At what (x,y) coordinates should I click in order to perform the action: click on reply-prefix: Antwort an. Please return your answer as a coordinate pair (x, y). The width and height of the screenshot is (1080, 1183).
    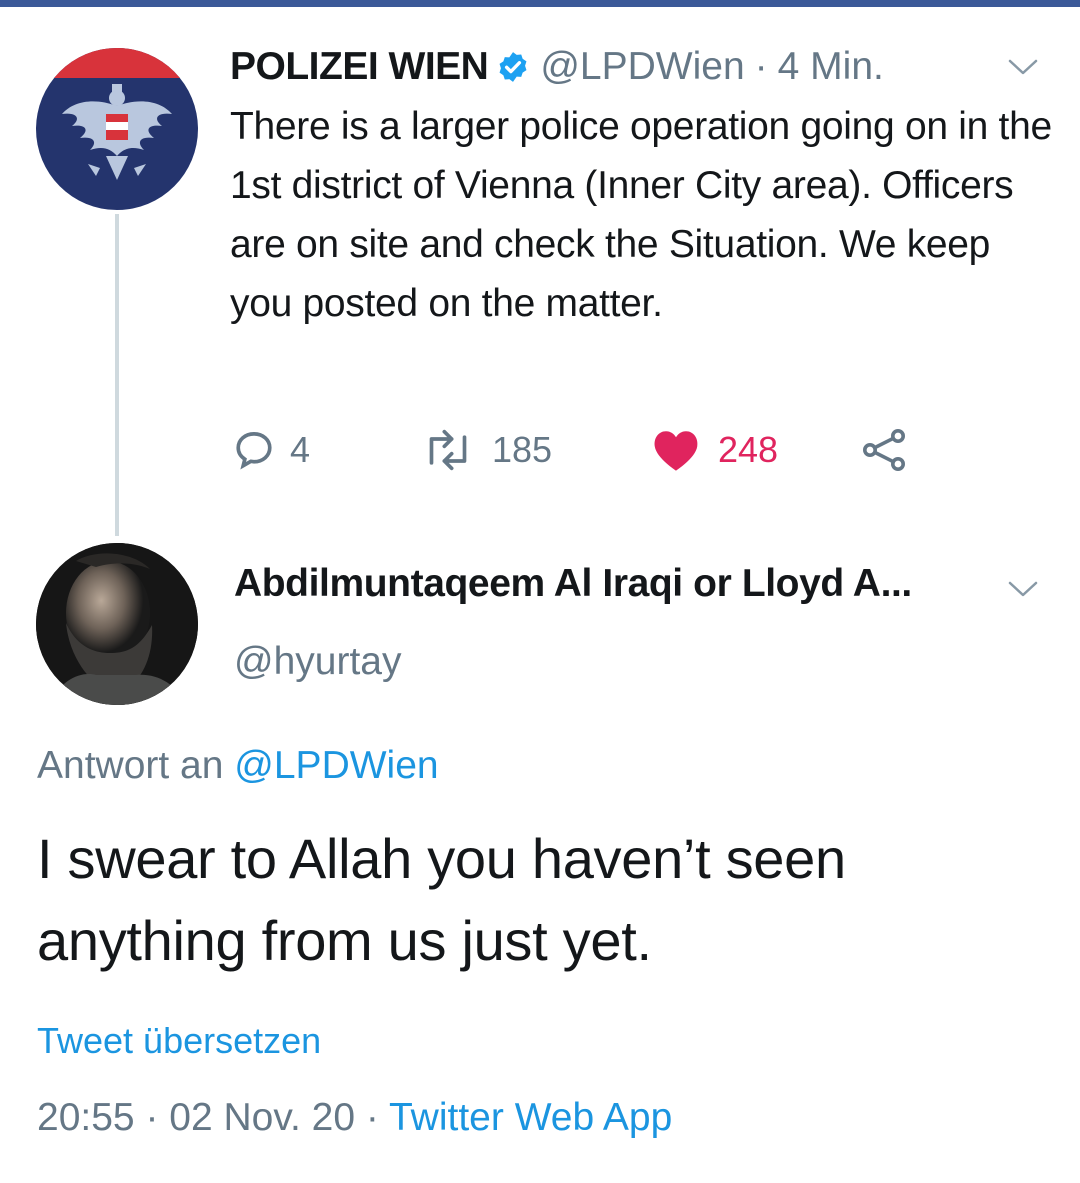
    Looking at the image, I should click on (130, 765).